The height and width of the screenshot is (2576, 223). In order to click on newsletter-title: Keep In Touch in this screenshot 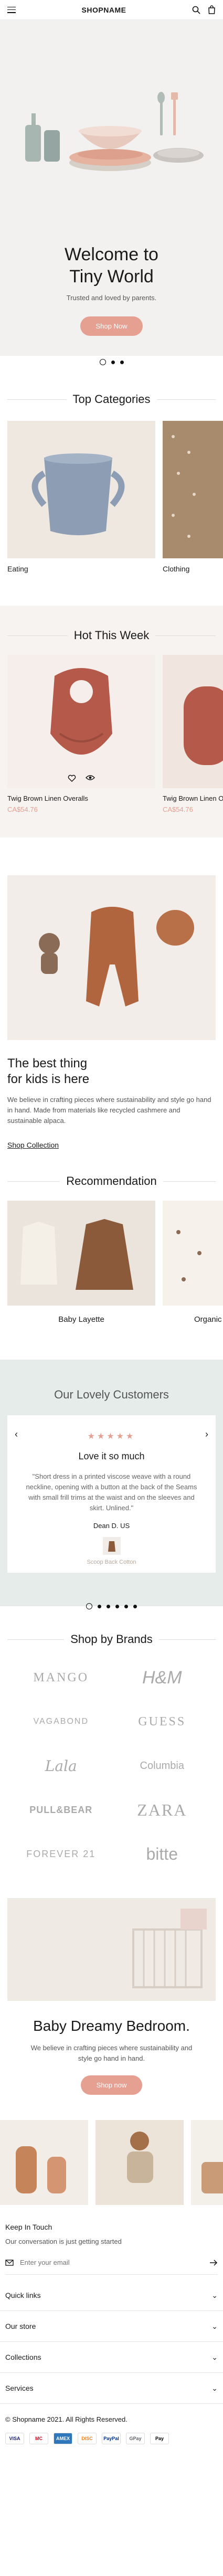, I will do `click(28, 2227)`.